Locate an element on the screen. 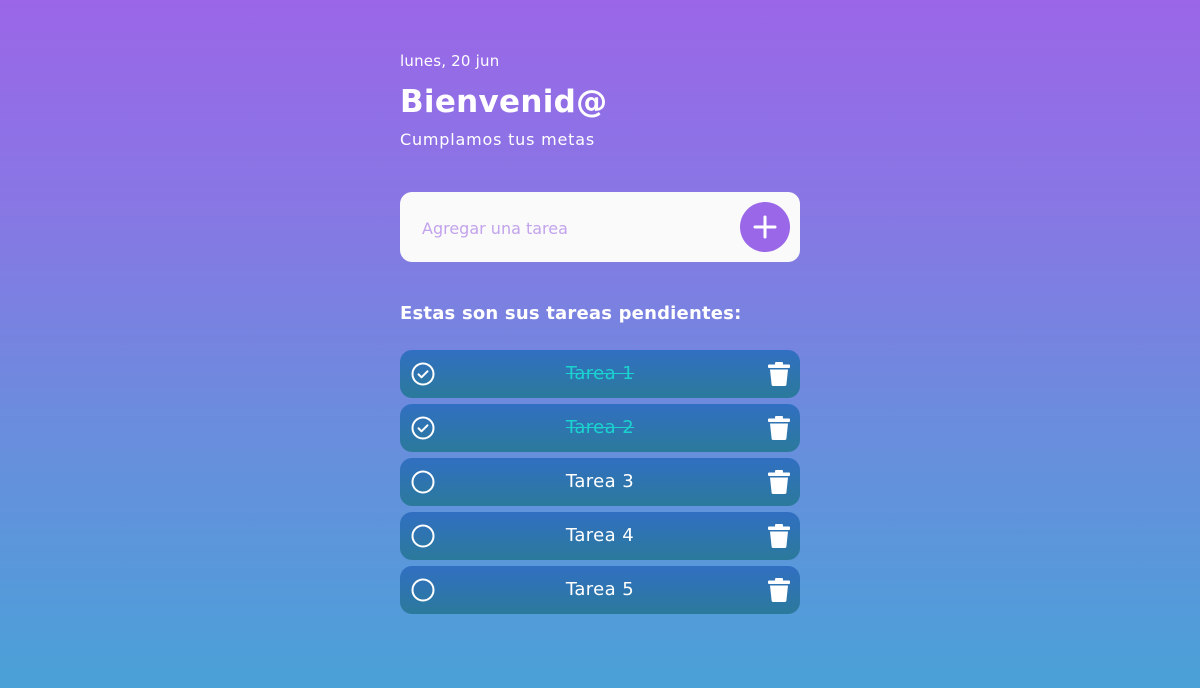 The image size is (1200, 688). task-list: Tarea 1 Tarea 2 Tarea 3 Tarea 4 Tarea 5 is located at coordinates (600, 485).